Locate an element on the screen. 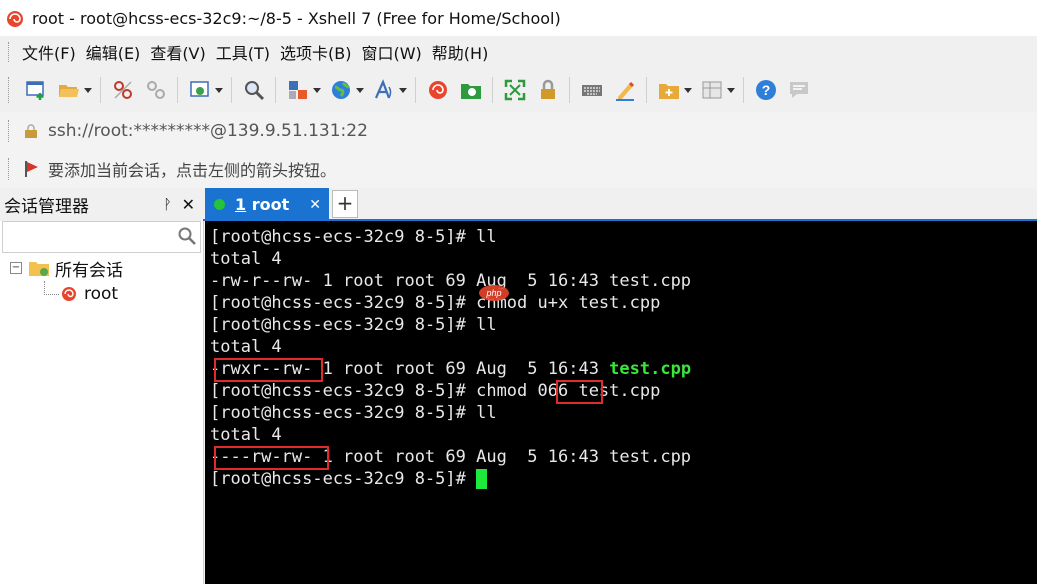  properties-icon is located at coordinates (199, 89).